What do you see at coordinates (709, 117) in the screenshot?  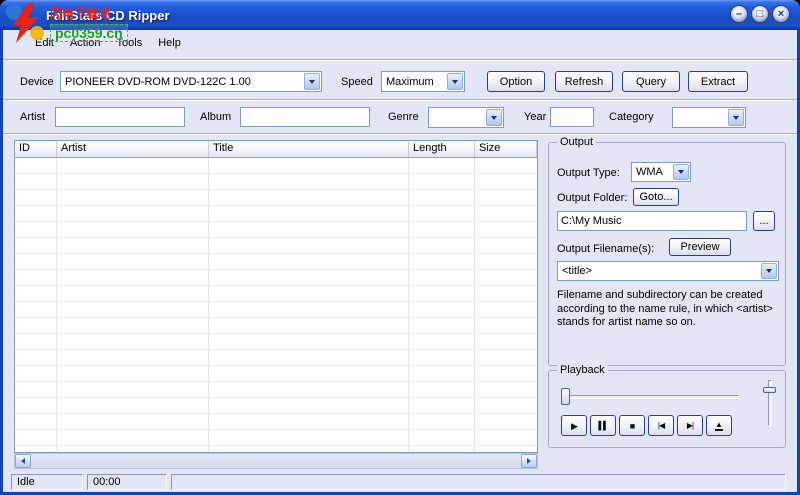 I see `category-select` at bounding box center [709, 117].